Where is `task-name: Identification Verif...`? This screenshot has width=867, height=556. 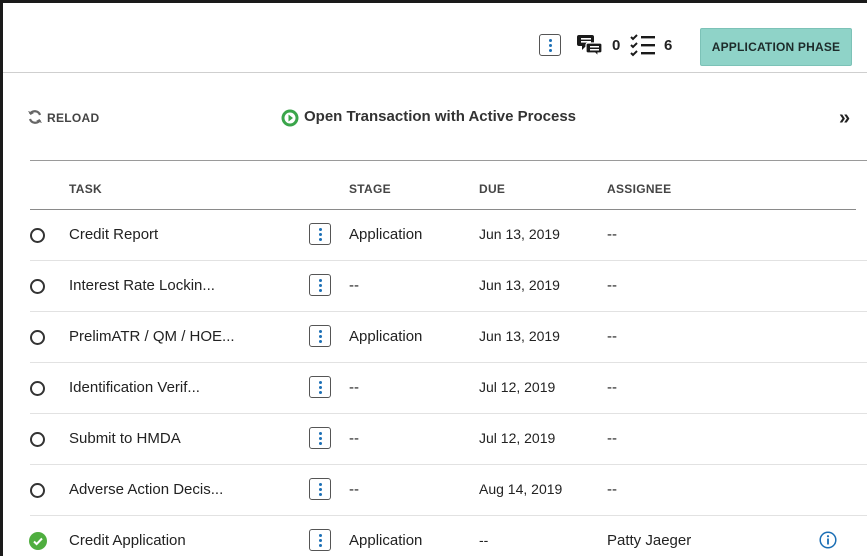
task-name: Identification Verif... is located at coordinates (134, 387).